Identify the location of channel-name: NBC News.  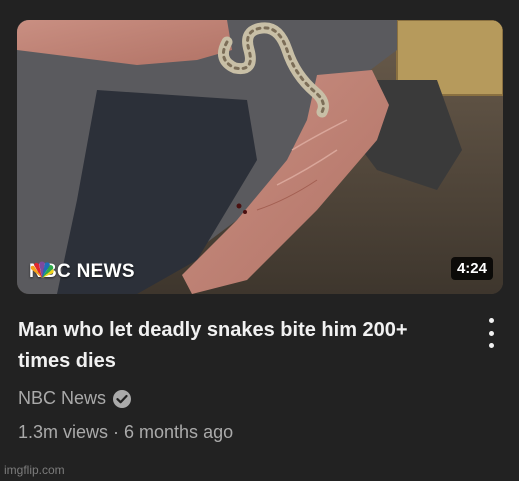
(62, 398).